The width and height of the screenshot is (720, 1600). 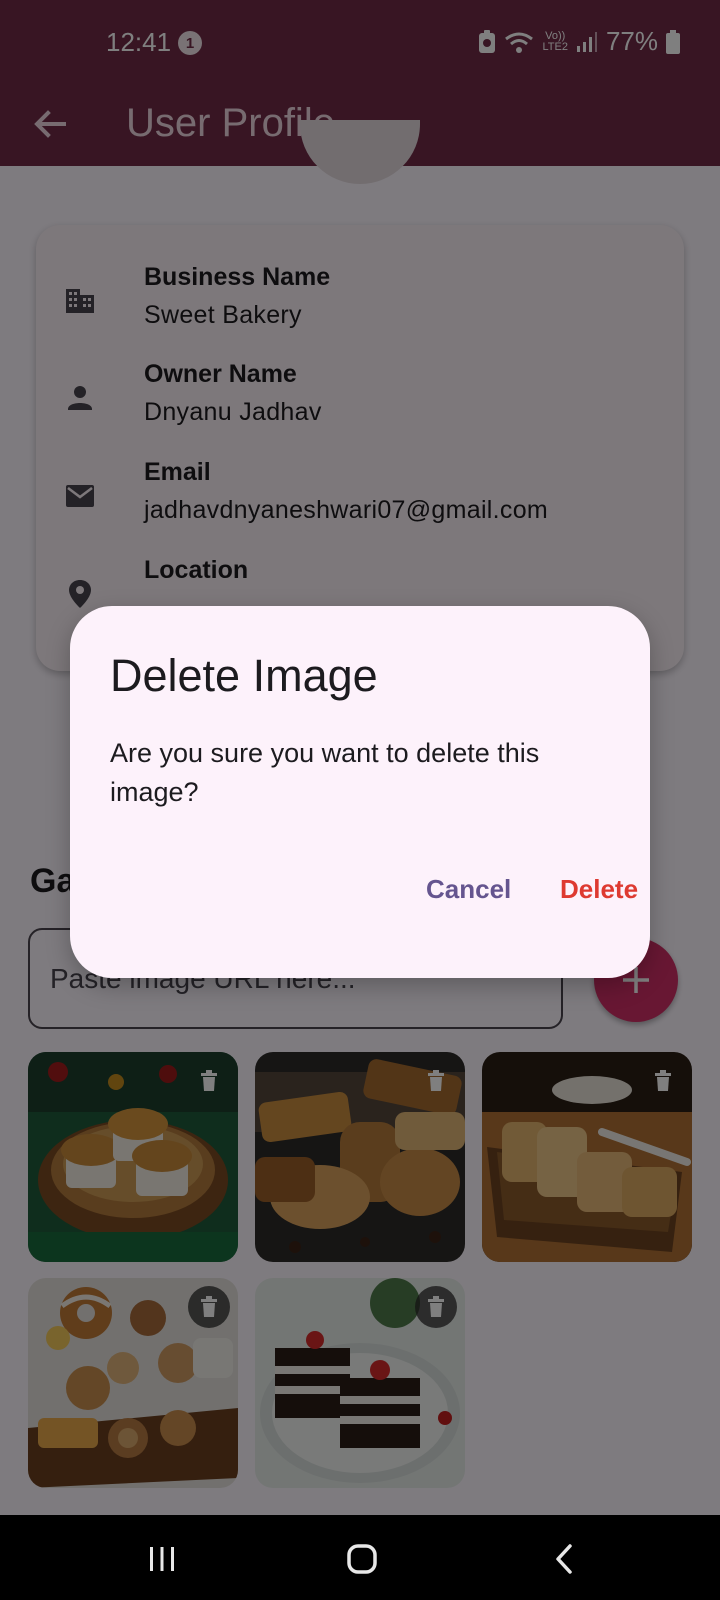 I want to click on system-nav-bar, so click(x=360, y=1557).